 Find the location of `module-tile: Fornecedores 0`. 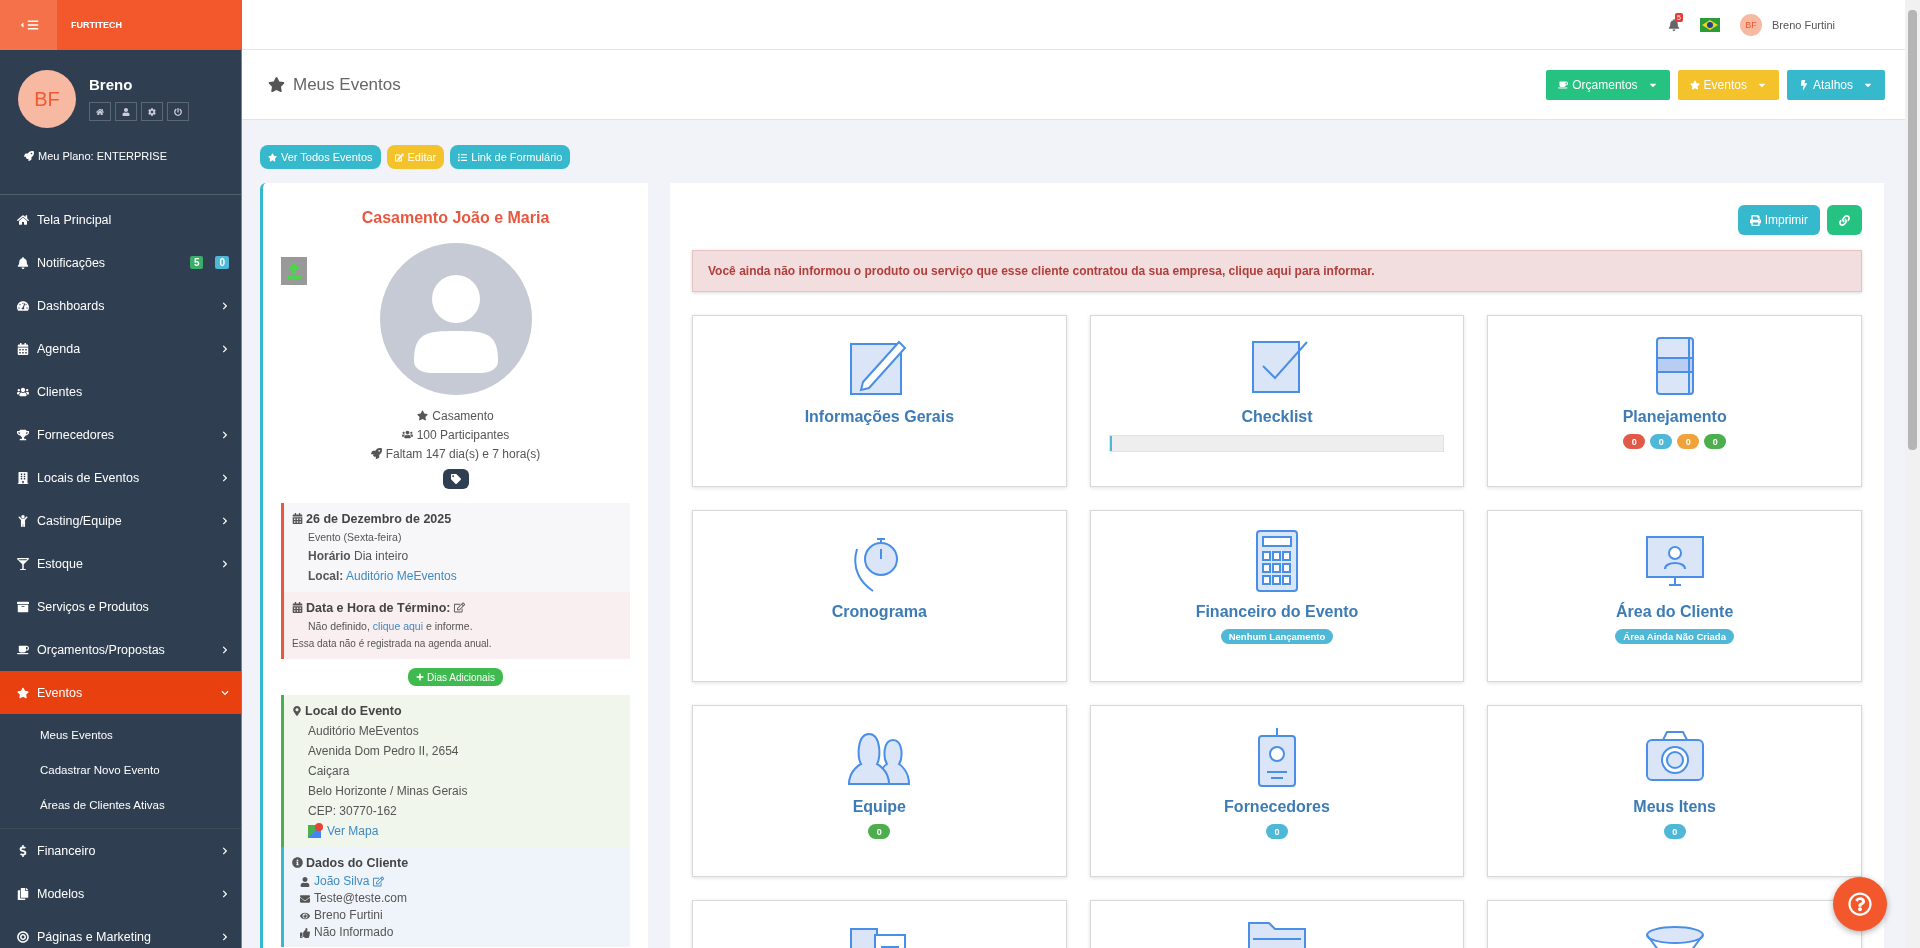

module-tile: Fornecedores 0 is located at coordinates (1277, 791).